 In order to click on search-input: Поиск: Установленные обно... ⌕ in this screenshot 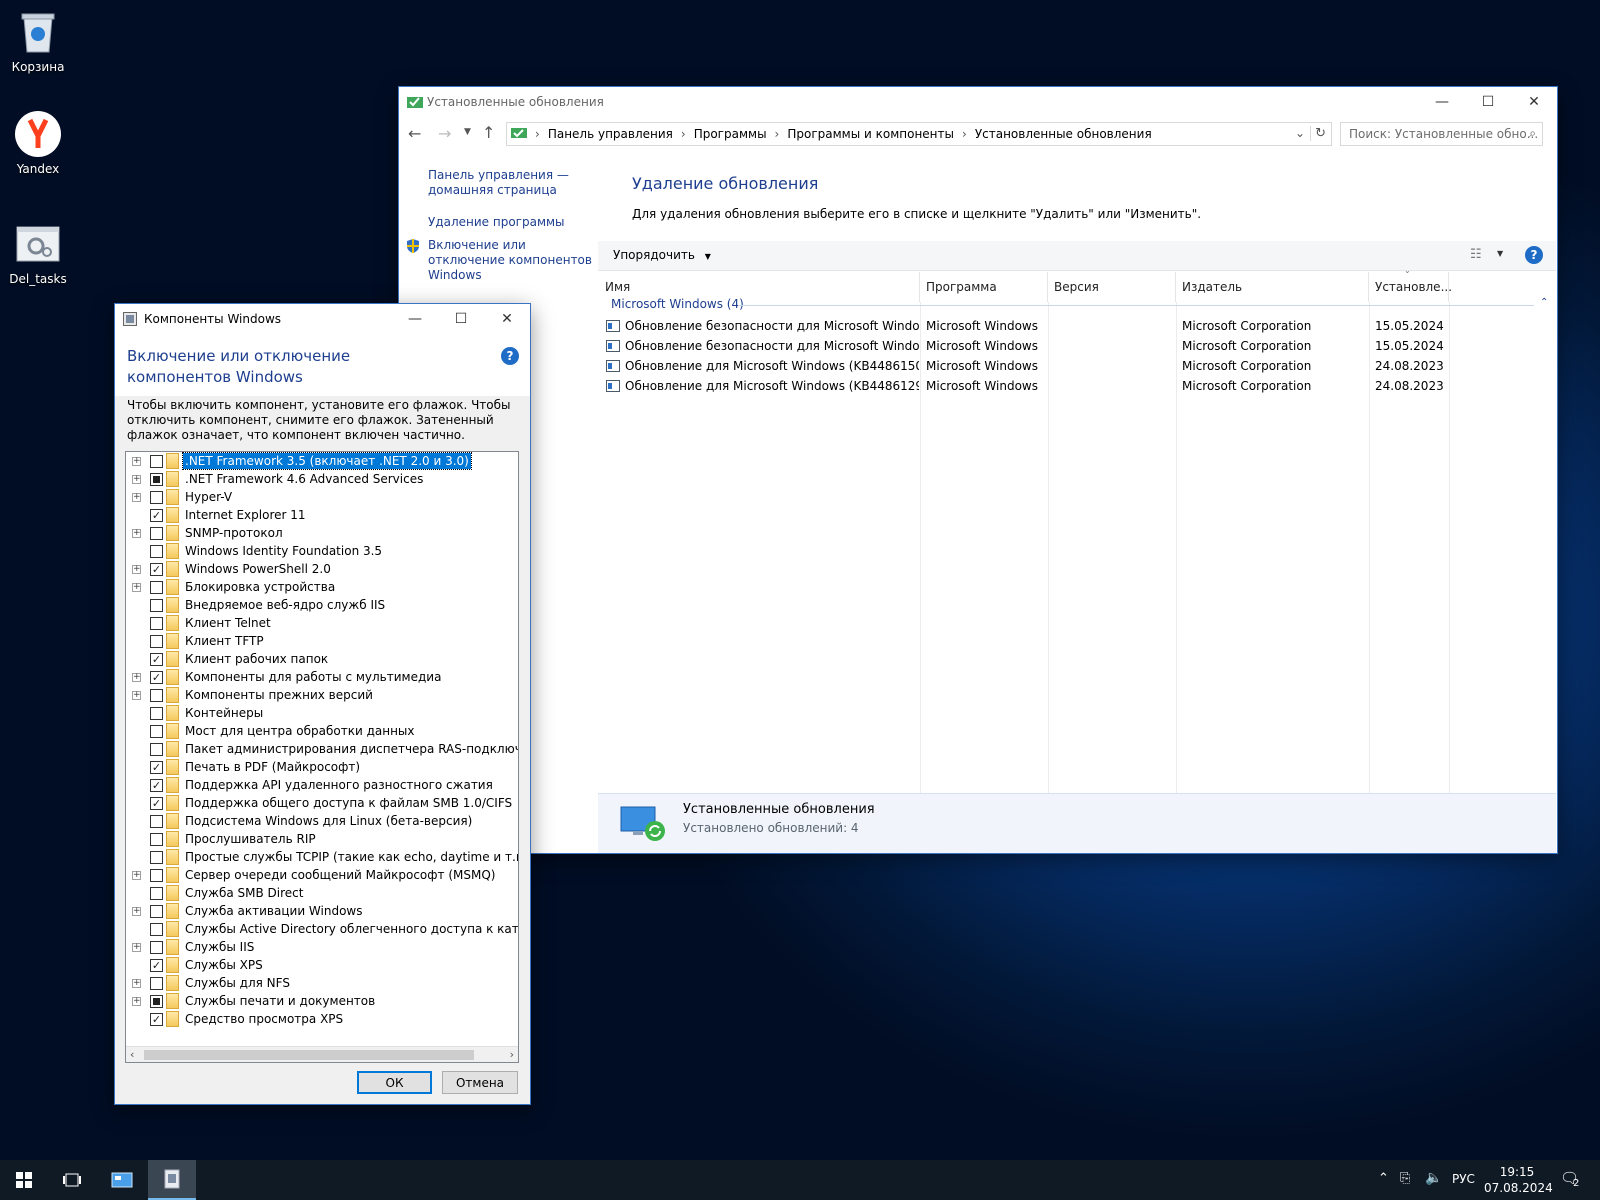, I will do `click(1441, 134)`.